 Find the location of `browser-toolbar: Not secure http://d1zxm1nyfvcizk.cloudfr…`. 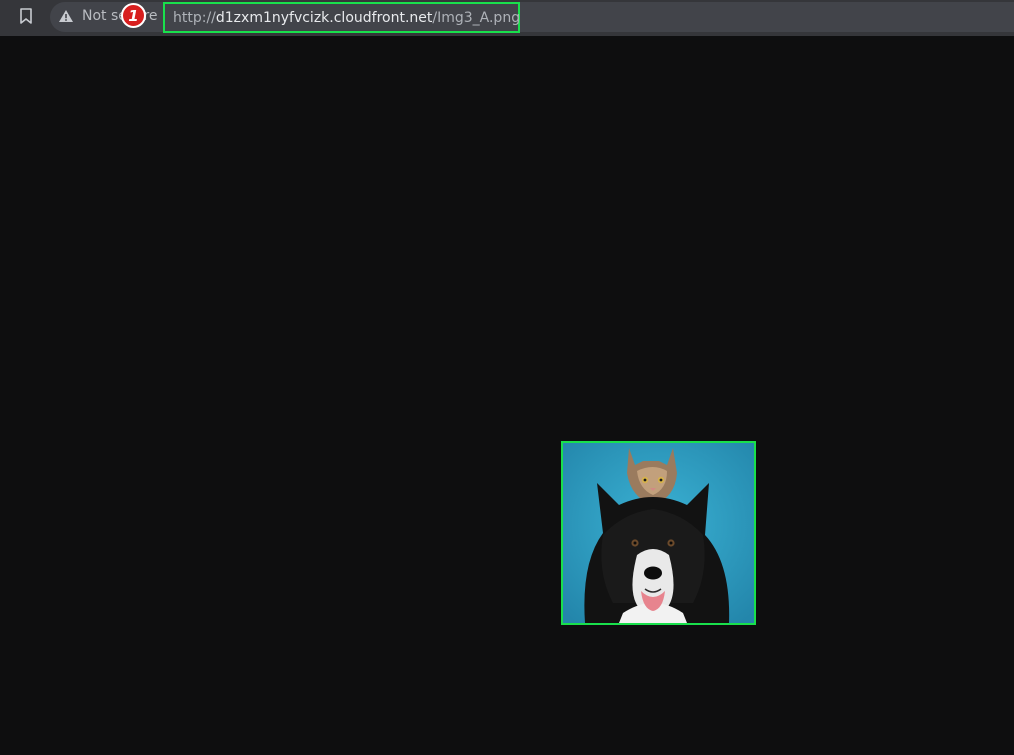

browser-toolbar: Not secure http://d1zxm1nyfvcizk.cloudfr… is located at coordinates (507, 18).